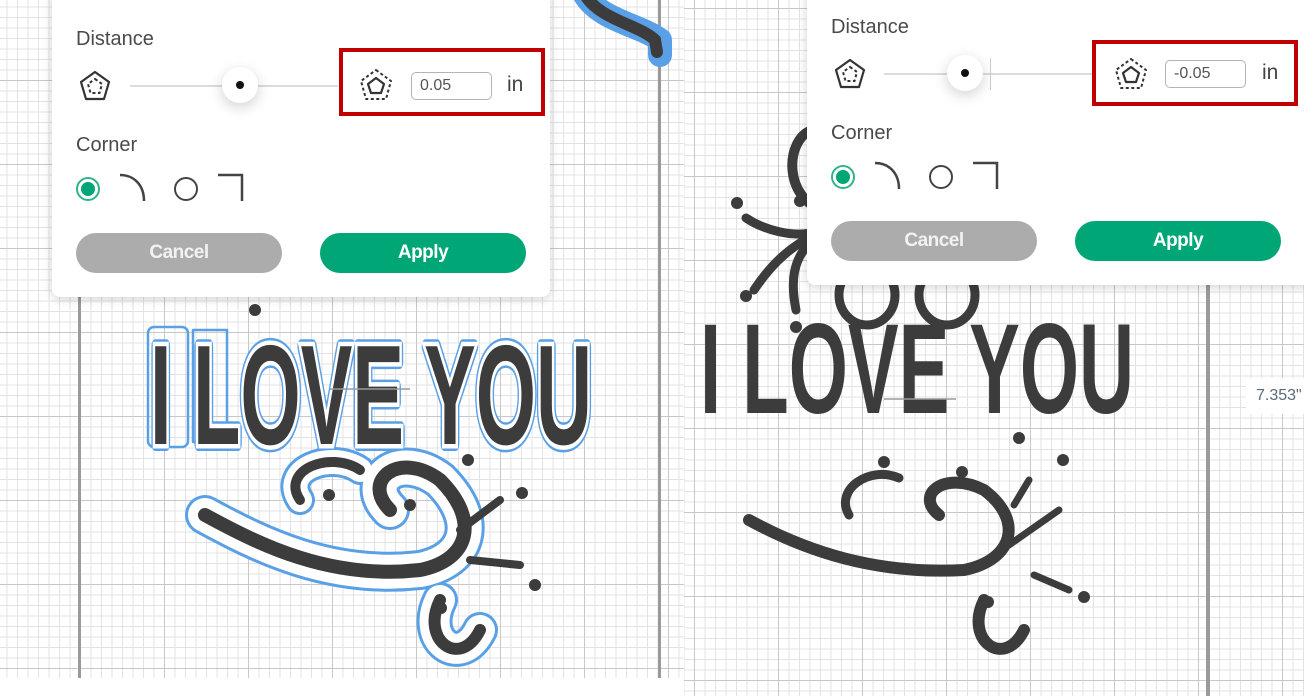 The width and height of the screenshot is (1304, 696). I want to click on slider-zero-mark, so click(990, 74).